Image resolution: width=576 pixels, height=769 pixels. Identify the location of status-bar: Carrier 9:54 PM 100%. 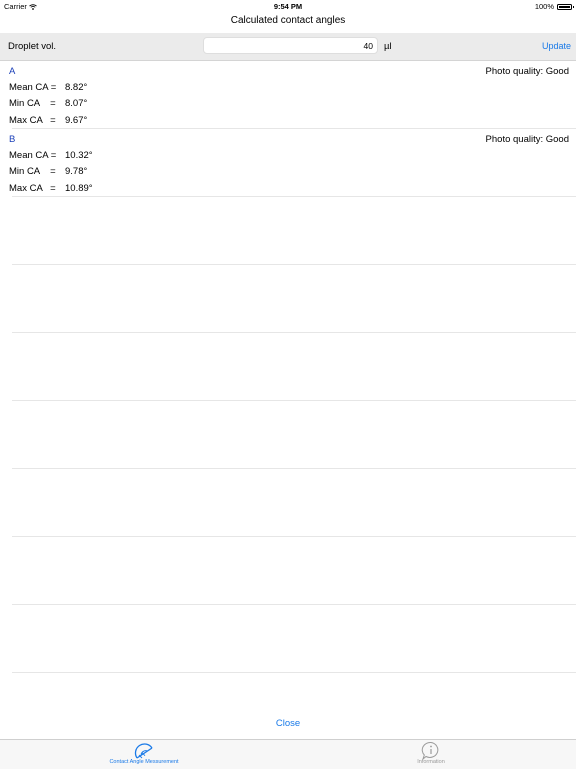
(288, 6).